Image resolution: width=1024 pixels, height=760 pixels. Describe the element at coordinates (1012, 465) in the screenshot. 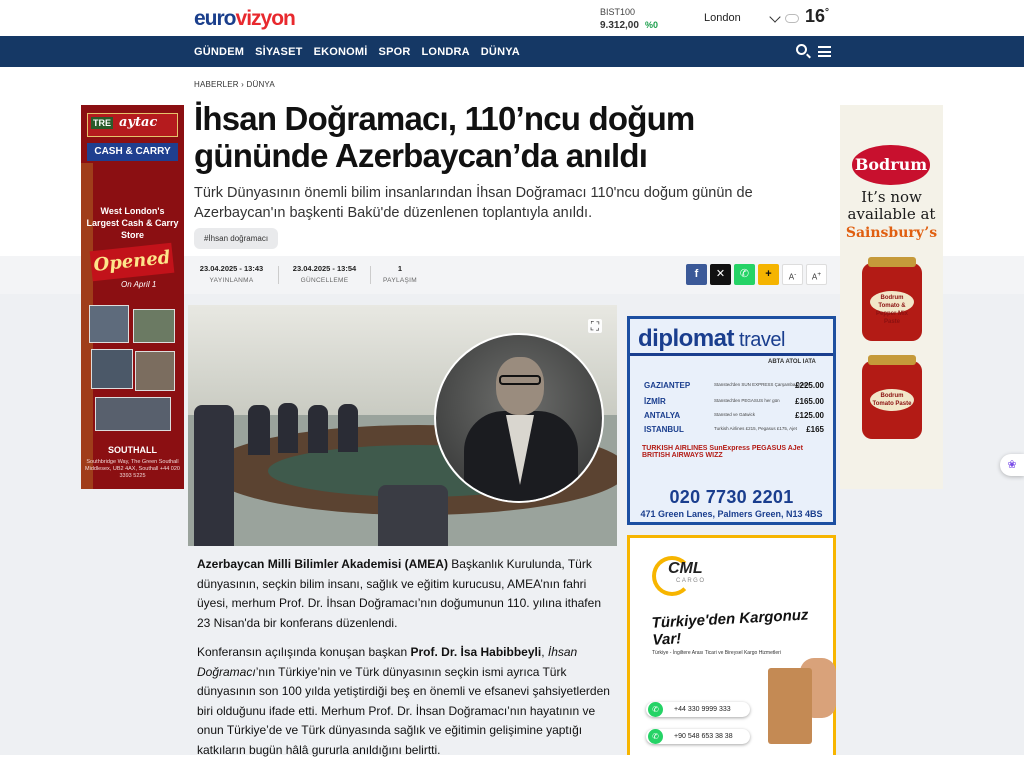

I see `floating-widget-icon: ❀` at that location.